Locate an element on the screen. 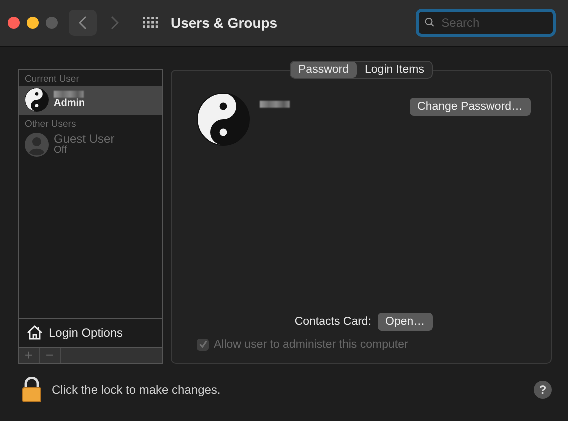  lock-icon is located at coordinates (32, 390).